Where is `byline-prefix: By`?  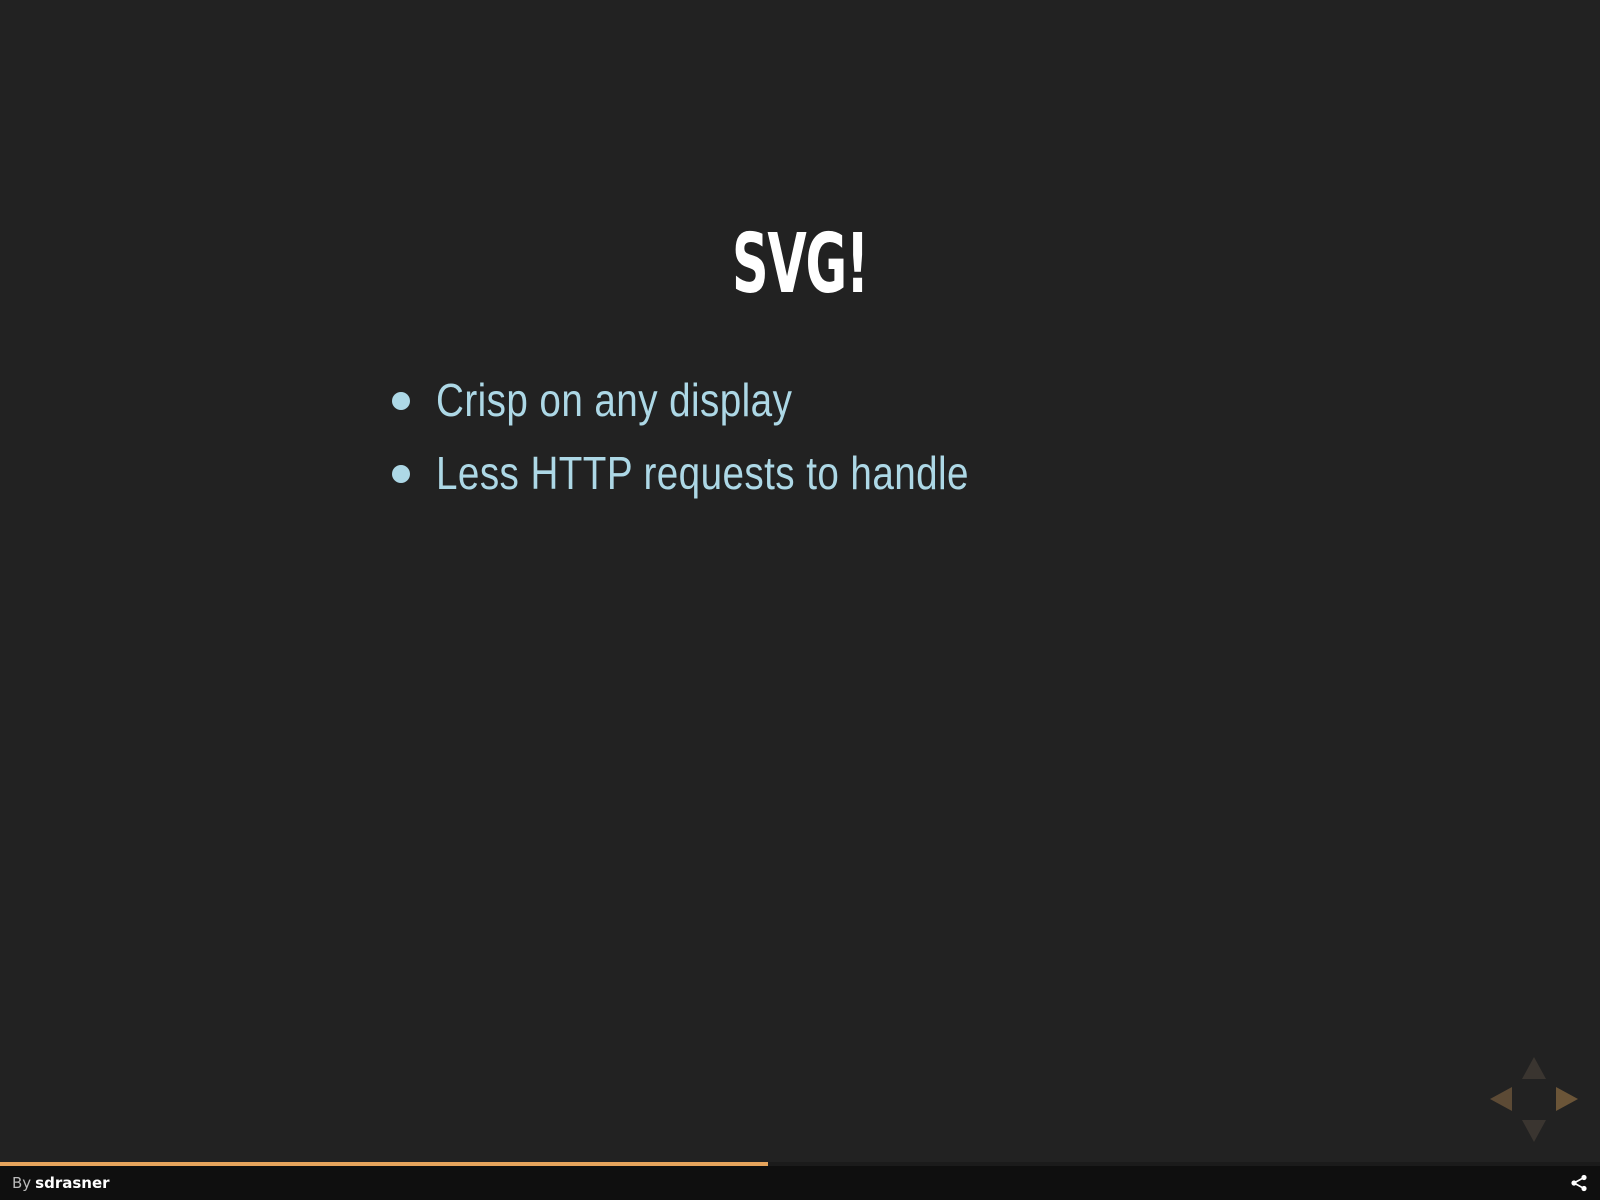
byline-prefix: By is located at coordinates (22, 1183).